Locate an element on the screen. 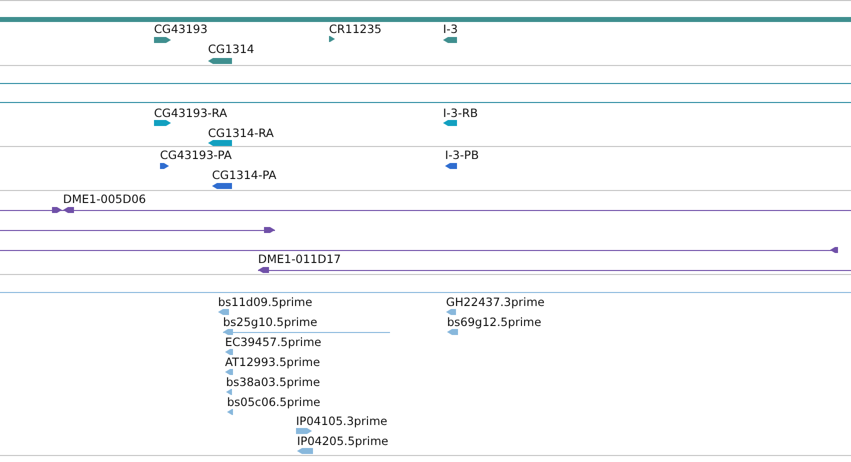 This screenshot has width=851, height=462. feature-label: I-3-PB is located at coordinates (462, 155).